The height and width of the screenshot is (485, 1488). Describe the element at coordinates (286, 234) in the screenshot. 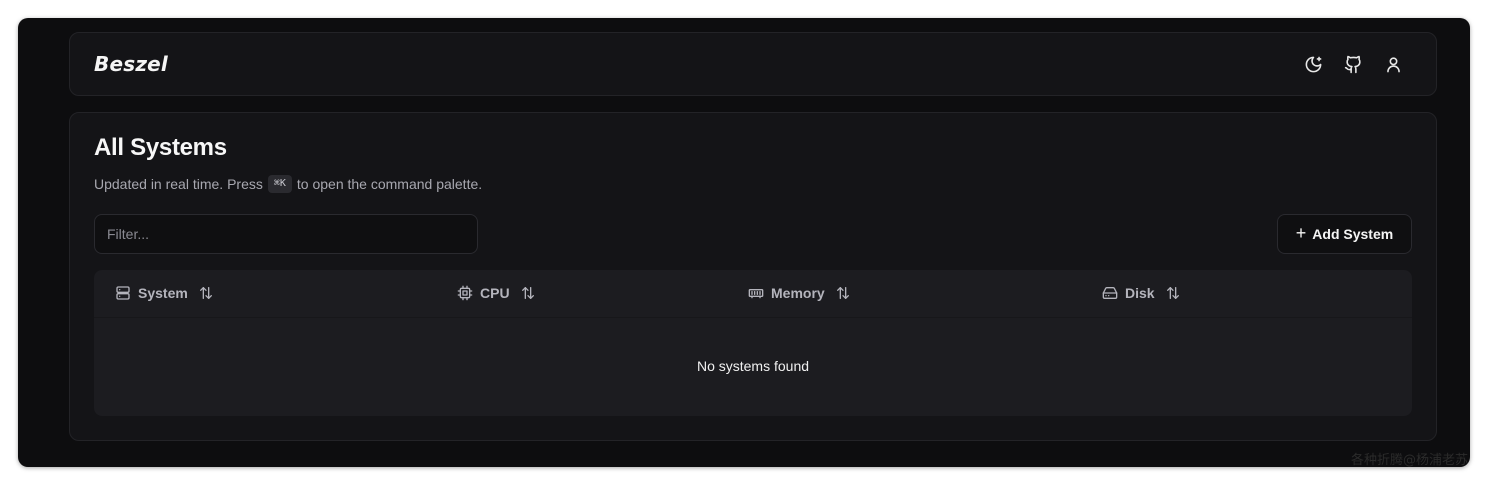

I see `filter-input` at that location.